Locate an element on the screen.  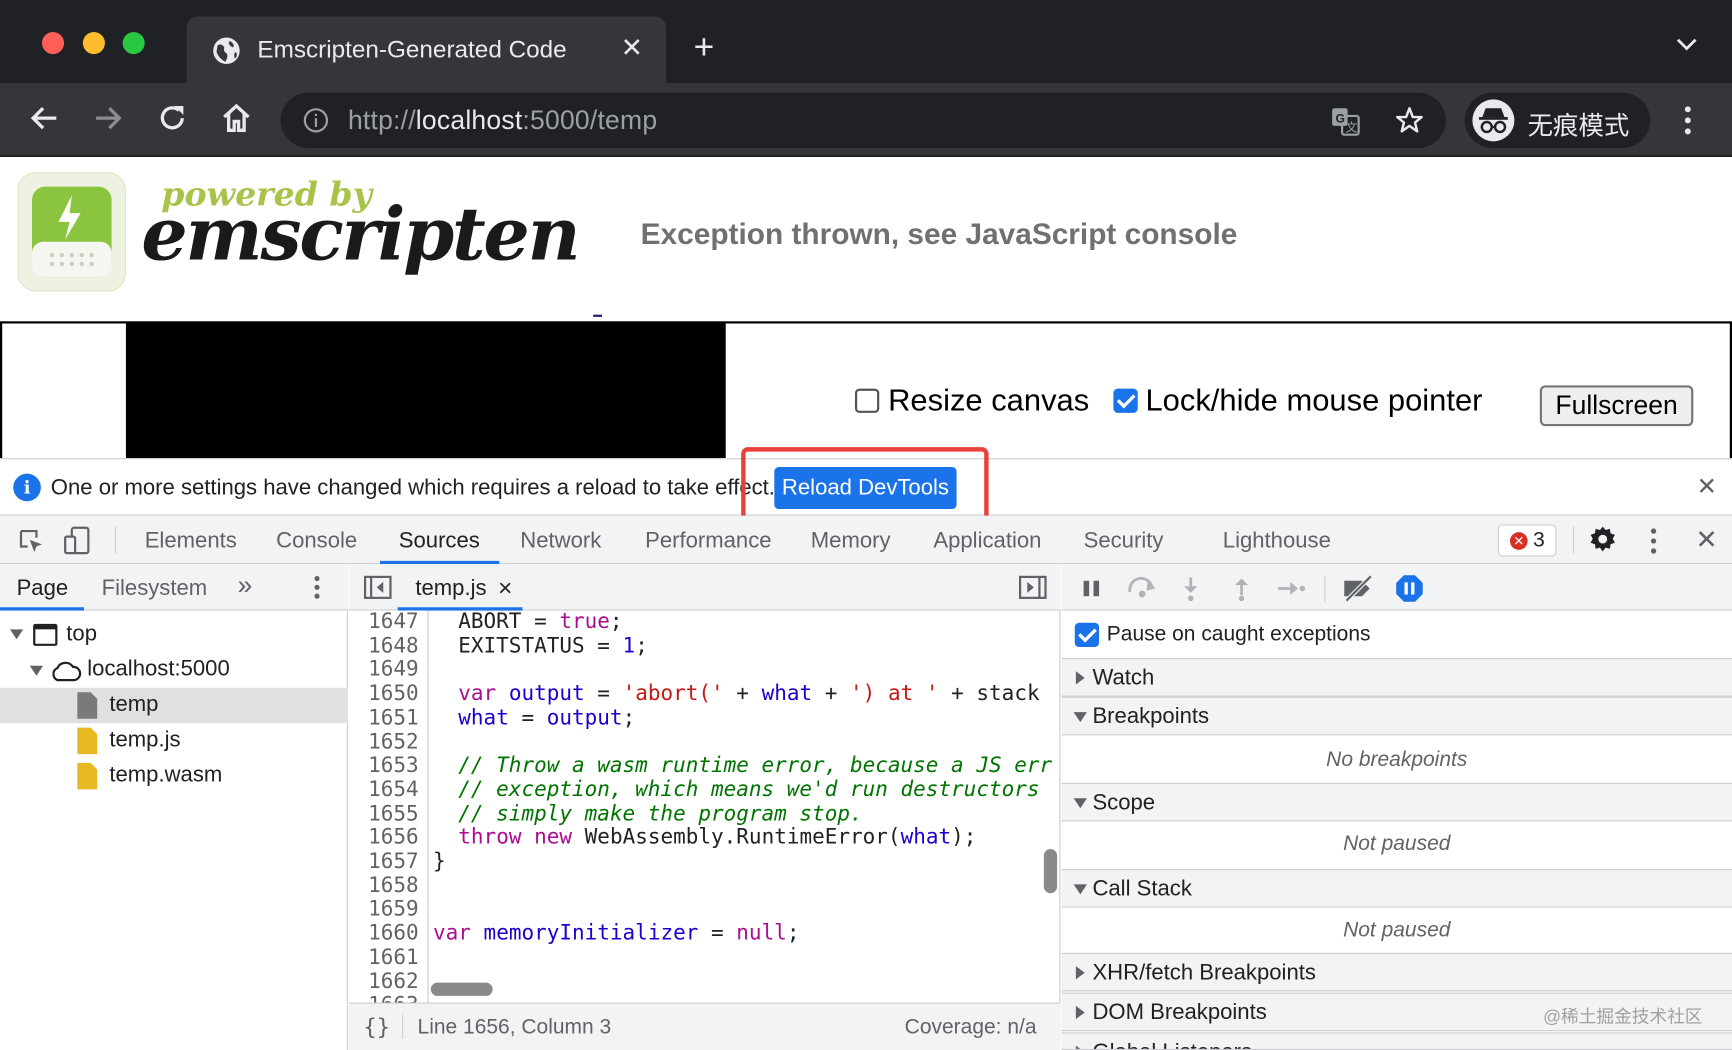
settings-gear-icon is located at coordinates (1602, 540).